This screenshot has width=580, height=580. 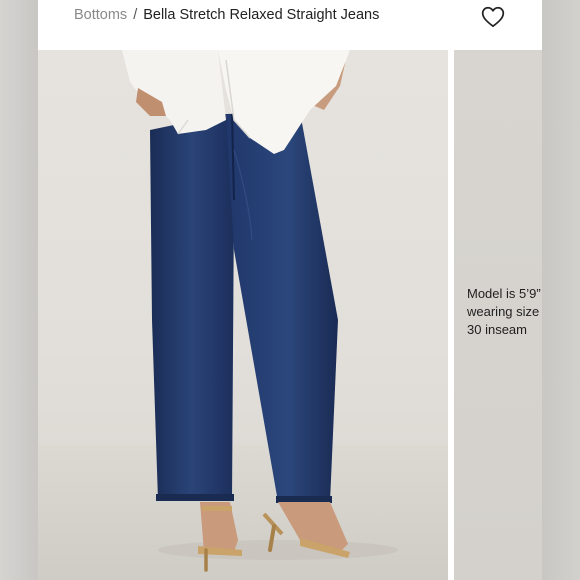 What do you see at coordinates (504, 293) in the screenshot?
I see `model-height-text: Model is 5’9”` at bounding box center [504, 293].